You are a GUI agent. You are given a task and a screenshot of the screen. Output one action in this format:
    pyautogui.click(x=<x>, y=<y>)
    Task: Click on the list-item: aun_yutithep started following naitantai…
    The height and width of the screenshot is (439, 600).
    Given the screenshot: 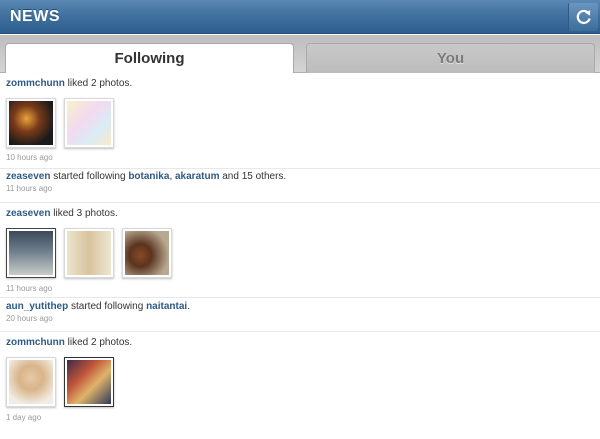 What is the action you would take?
    pyautogui.click(x=300, y=315)
    